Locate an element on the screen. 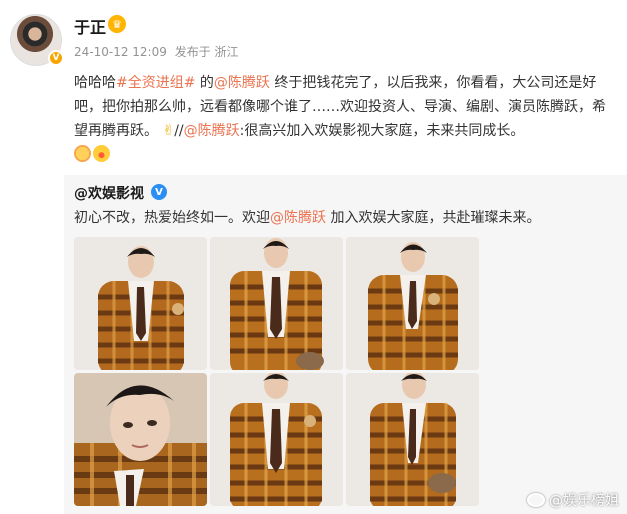  text-segment: 哈哈哈 is located at coordinates (95, 83).